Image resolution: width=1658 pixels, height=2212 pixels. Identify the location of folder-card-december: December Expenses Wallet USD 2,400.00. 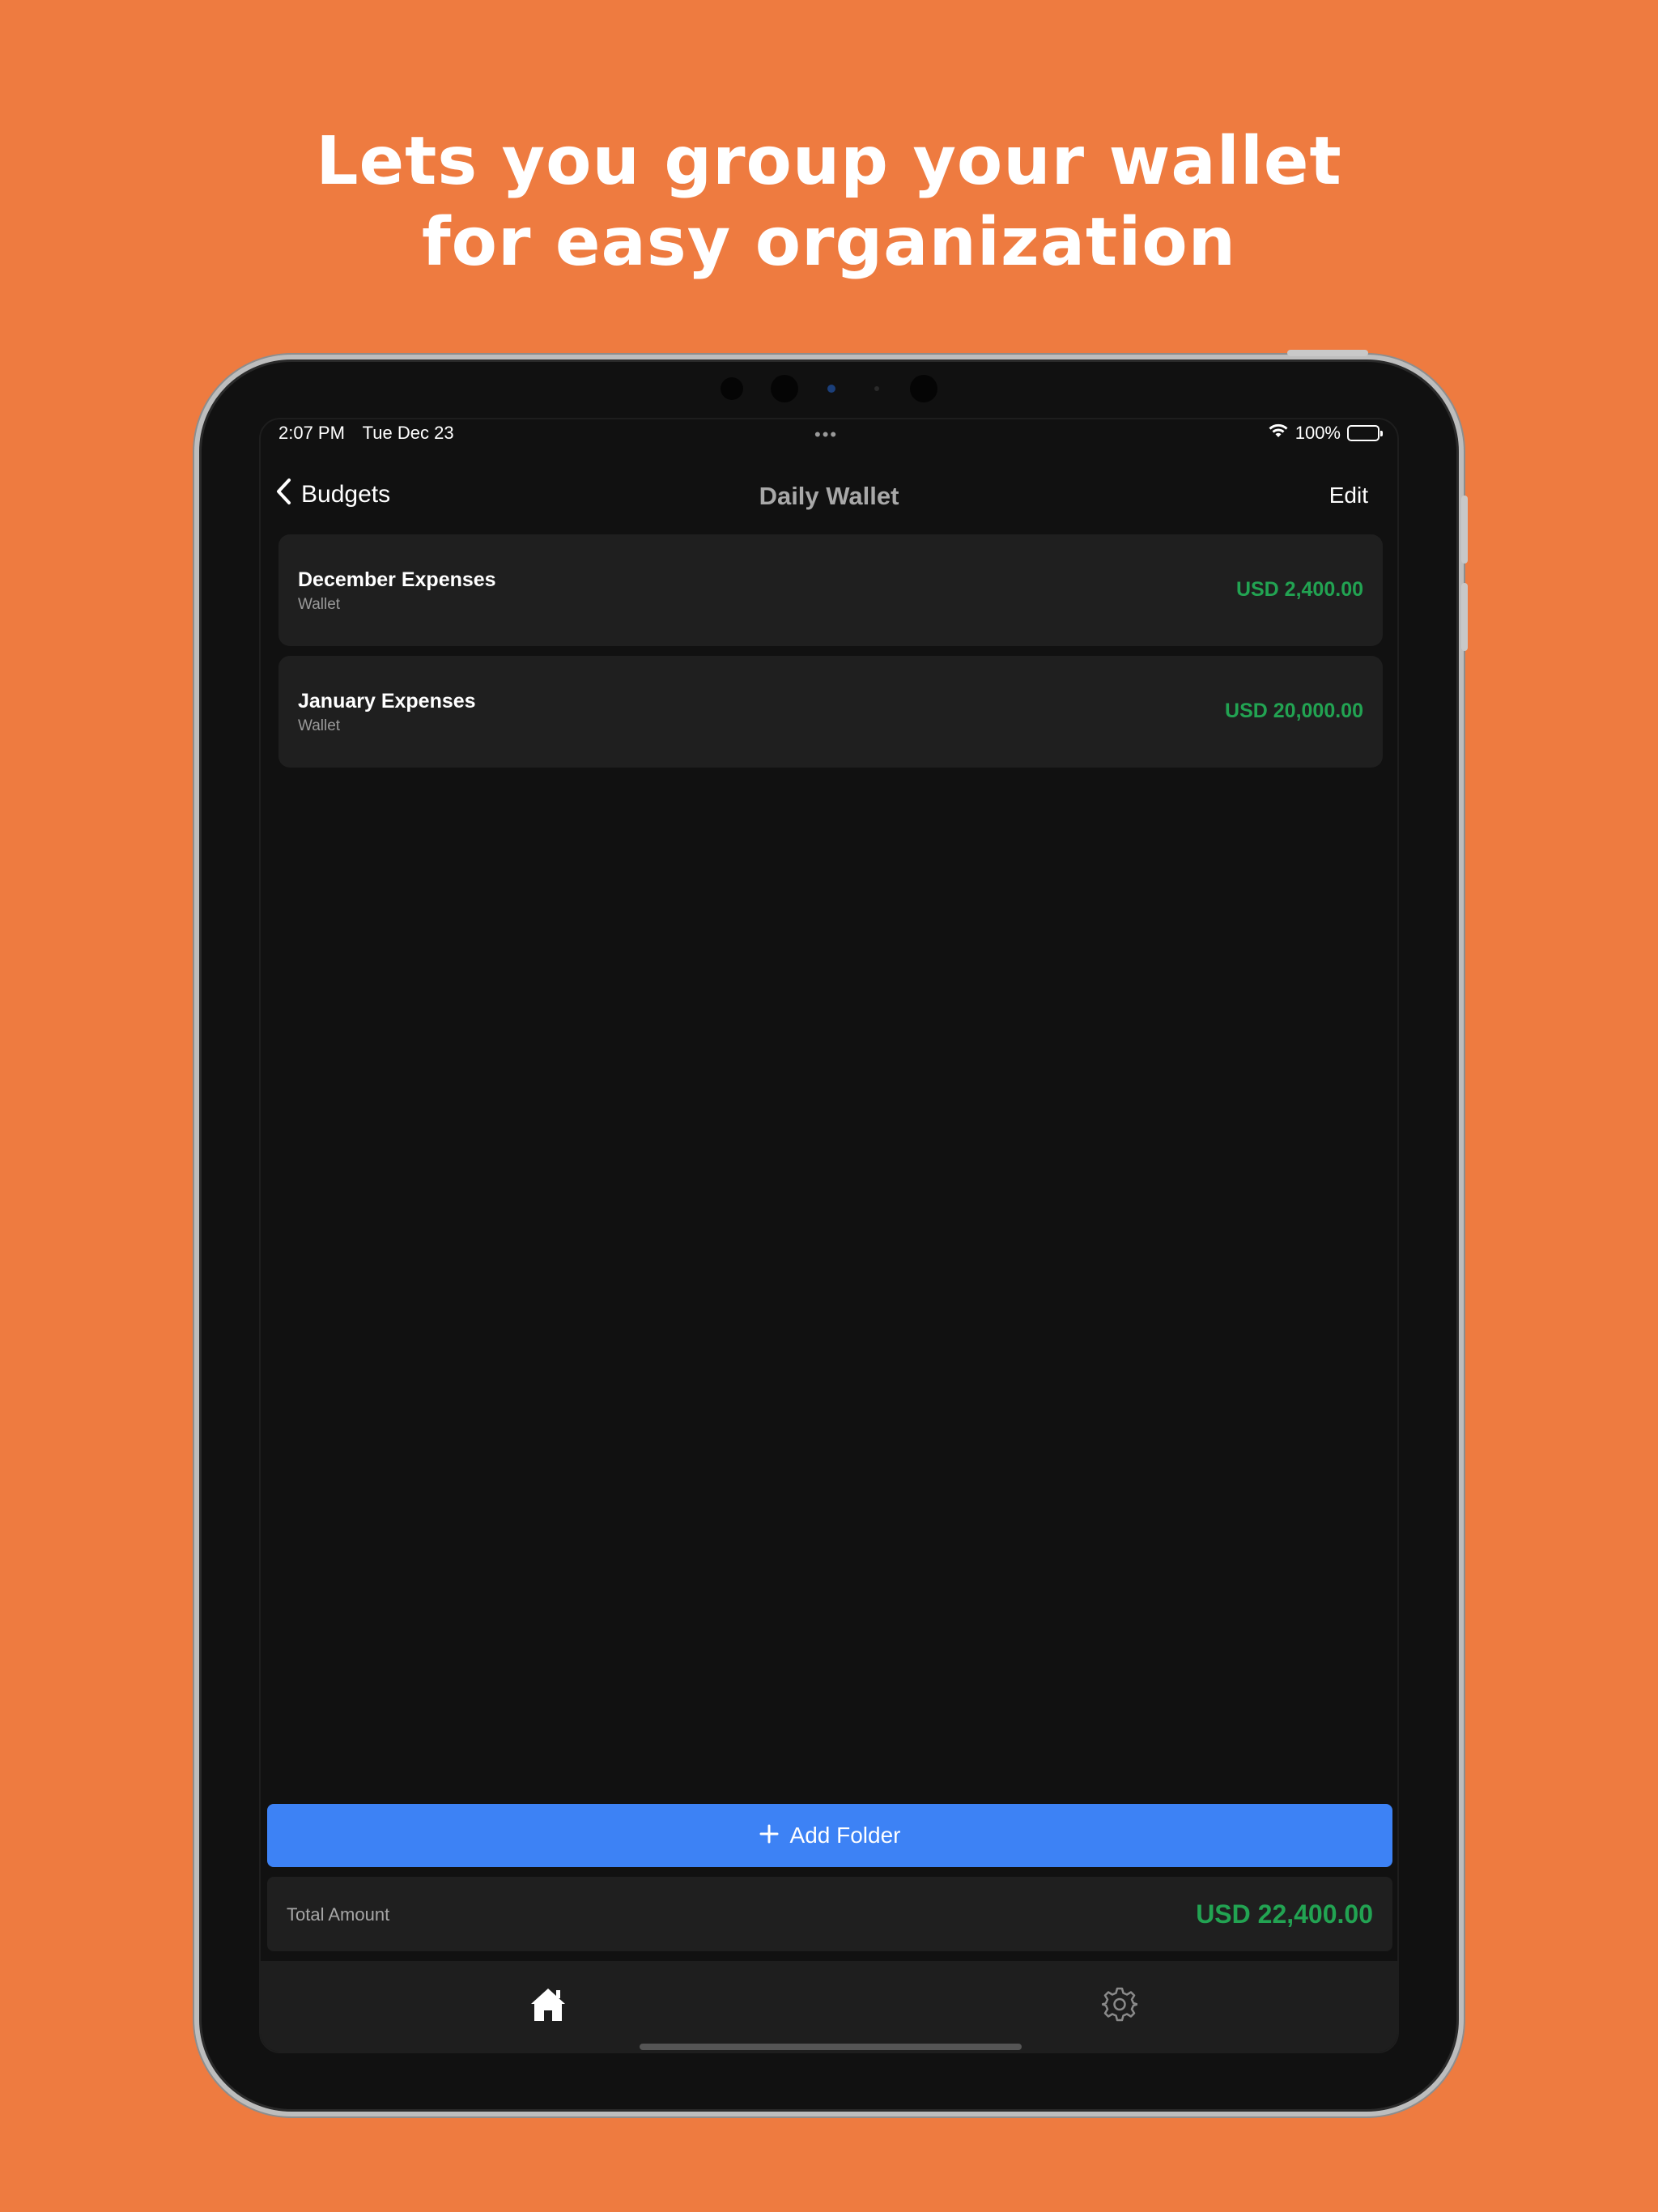
(830, 590).